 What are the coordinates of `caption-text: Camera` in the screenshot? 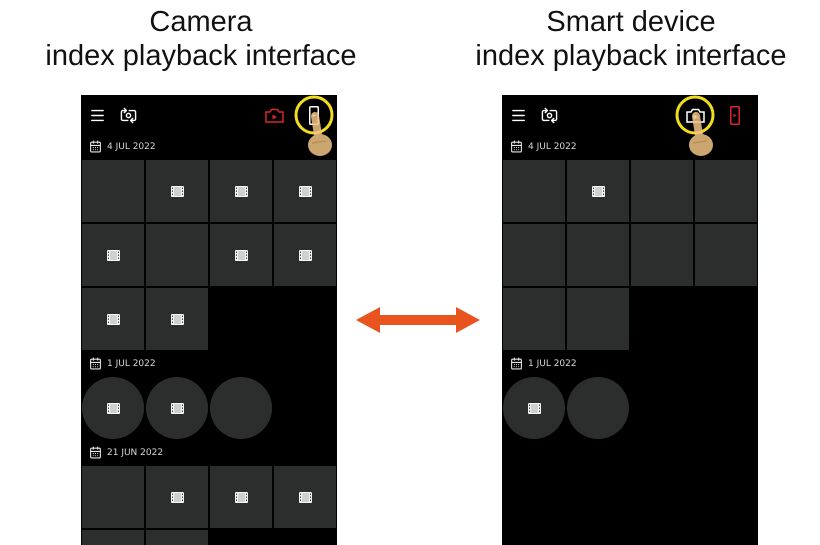 It's located at (201, 22).